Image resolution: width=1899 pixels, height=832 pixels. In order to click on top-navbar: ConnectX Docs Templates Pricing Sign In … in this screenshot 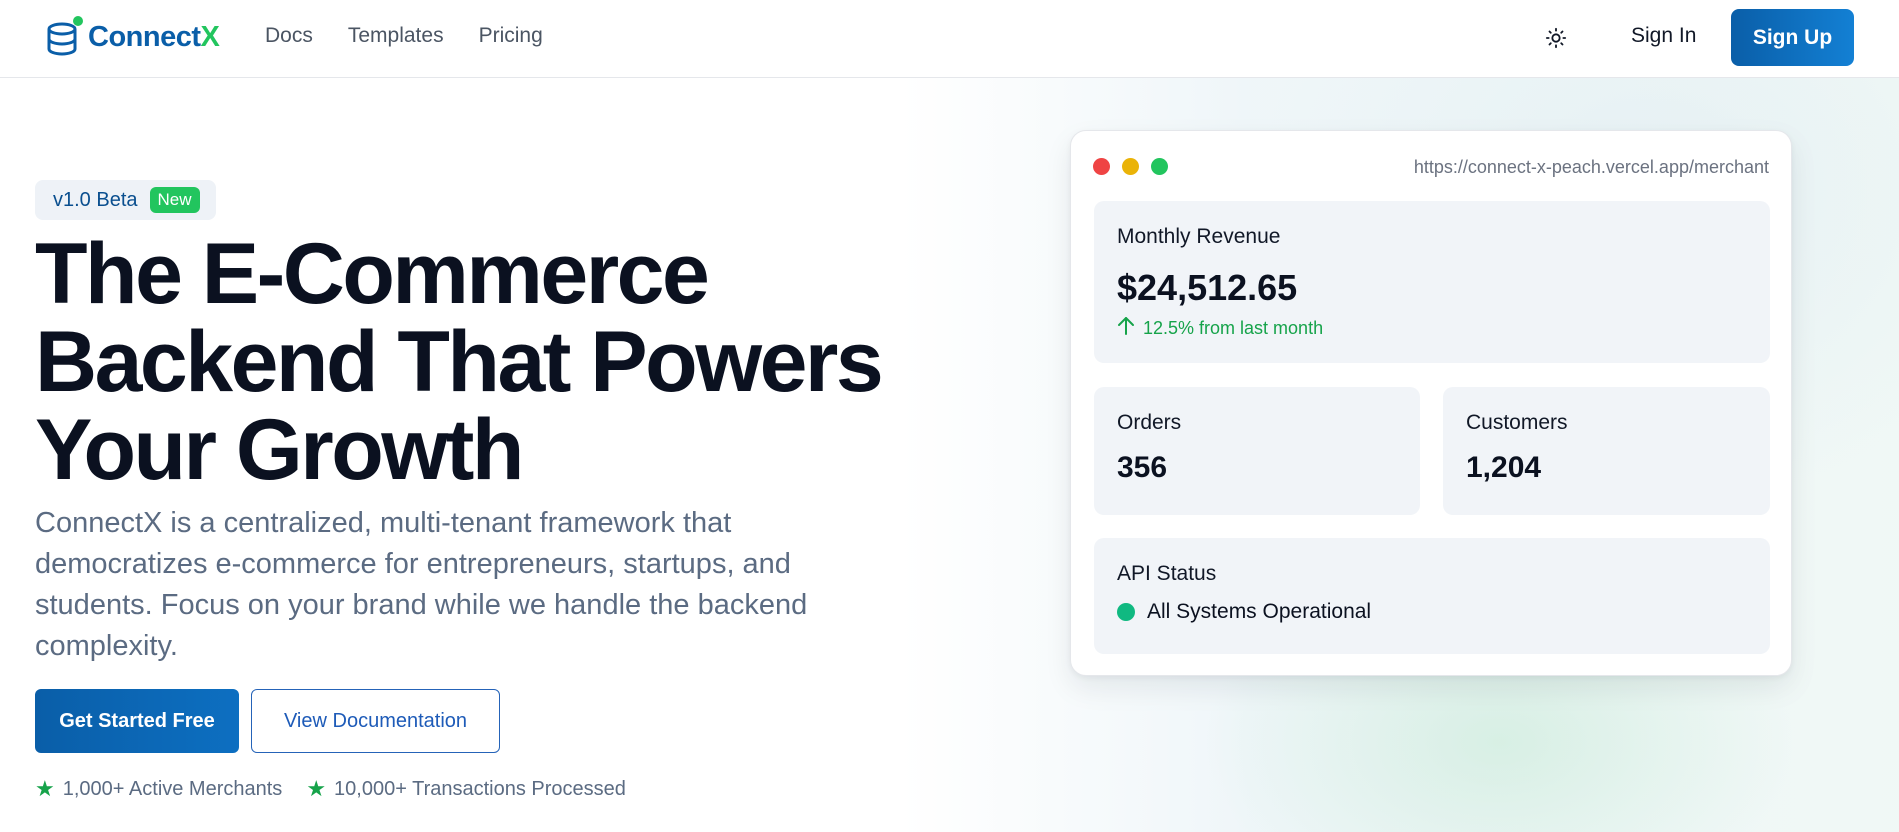, I will do `click(949, 39)`.